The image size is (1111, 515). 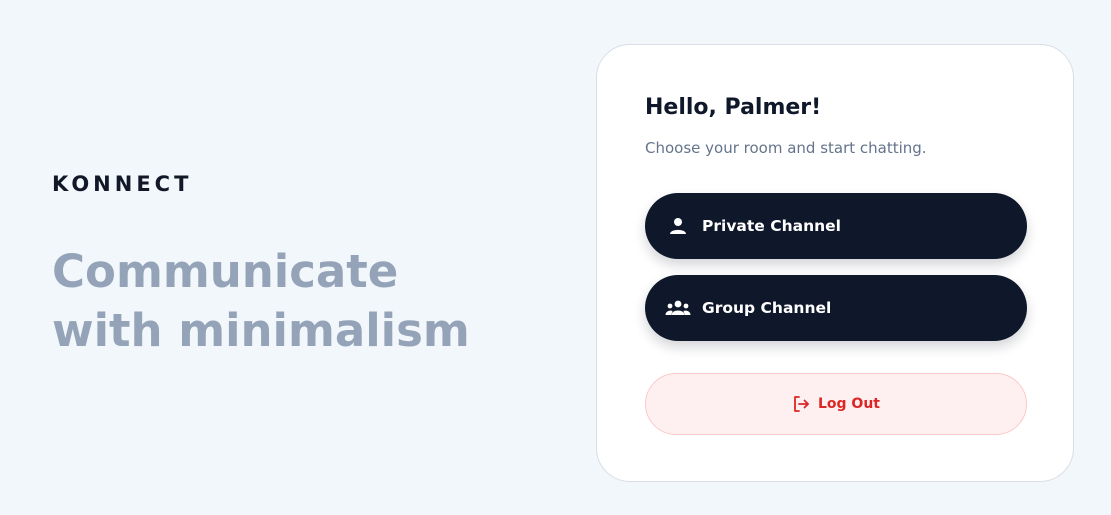 I want to click on user-icon, so click(x=678, y=226).